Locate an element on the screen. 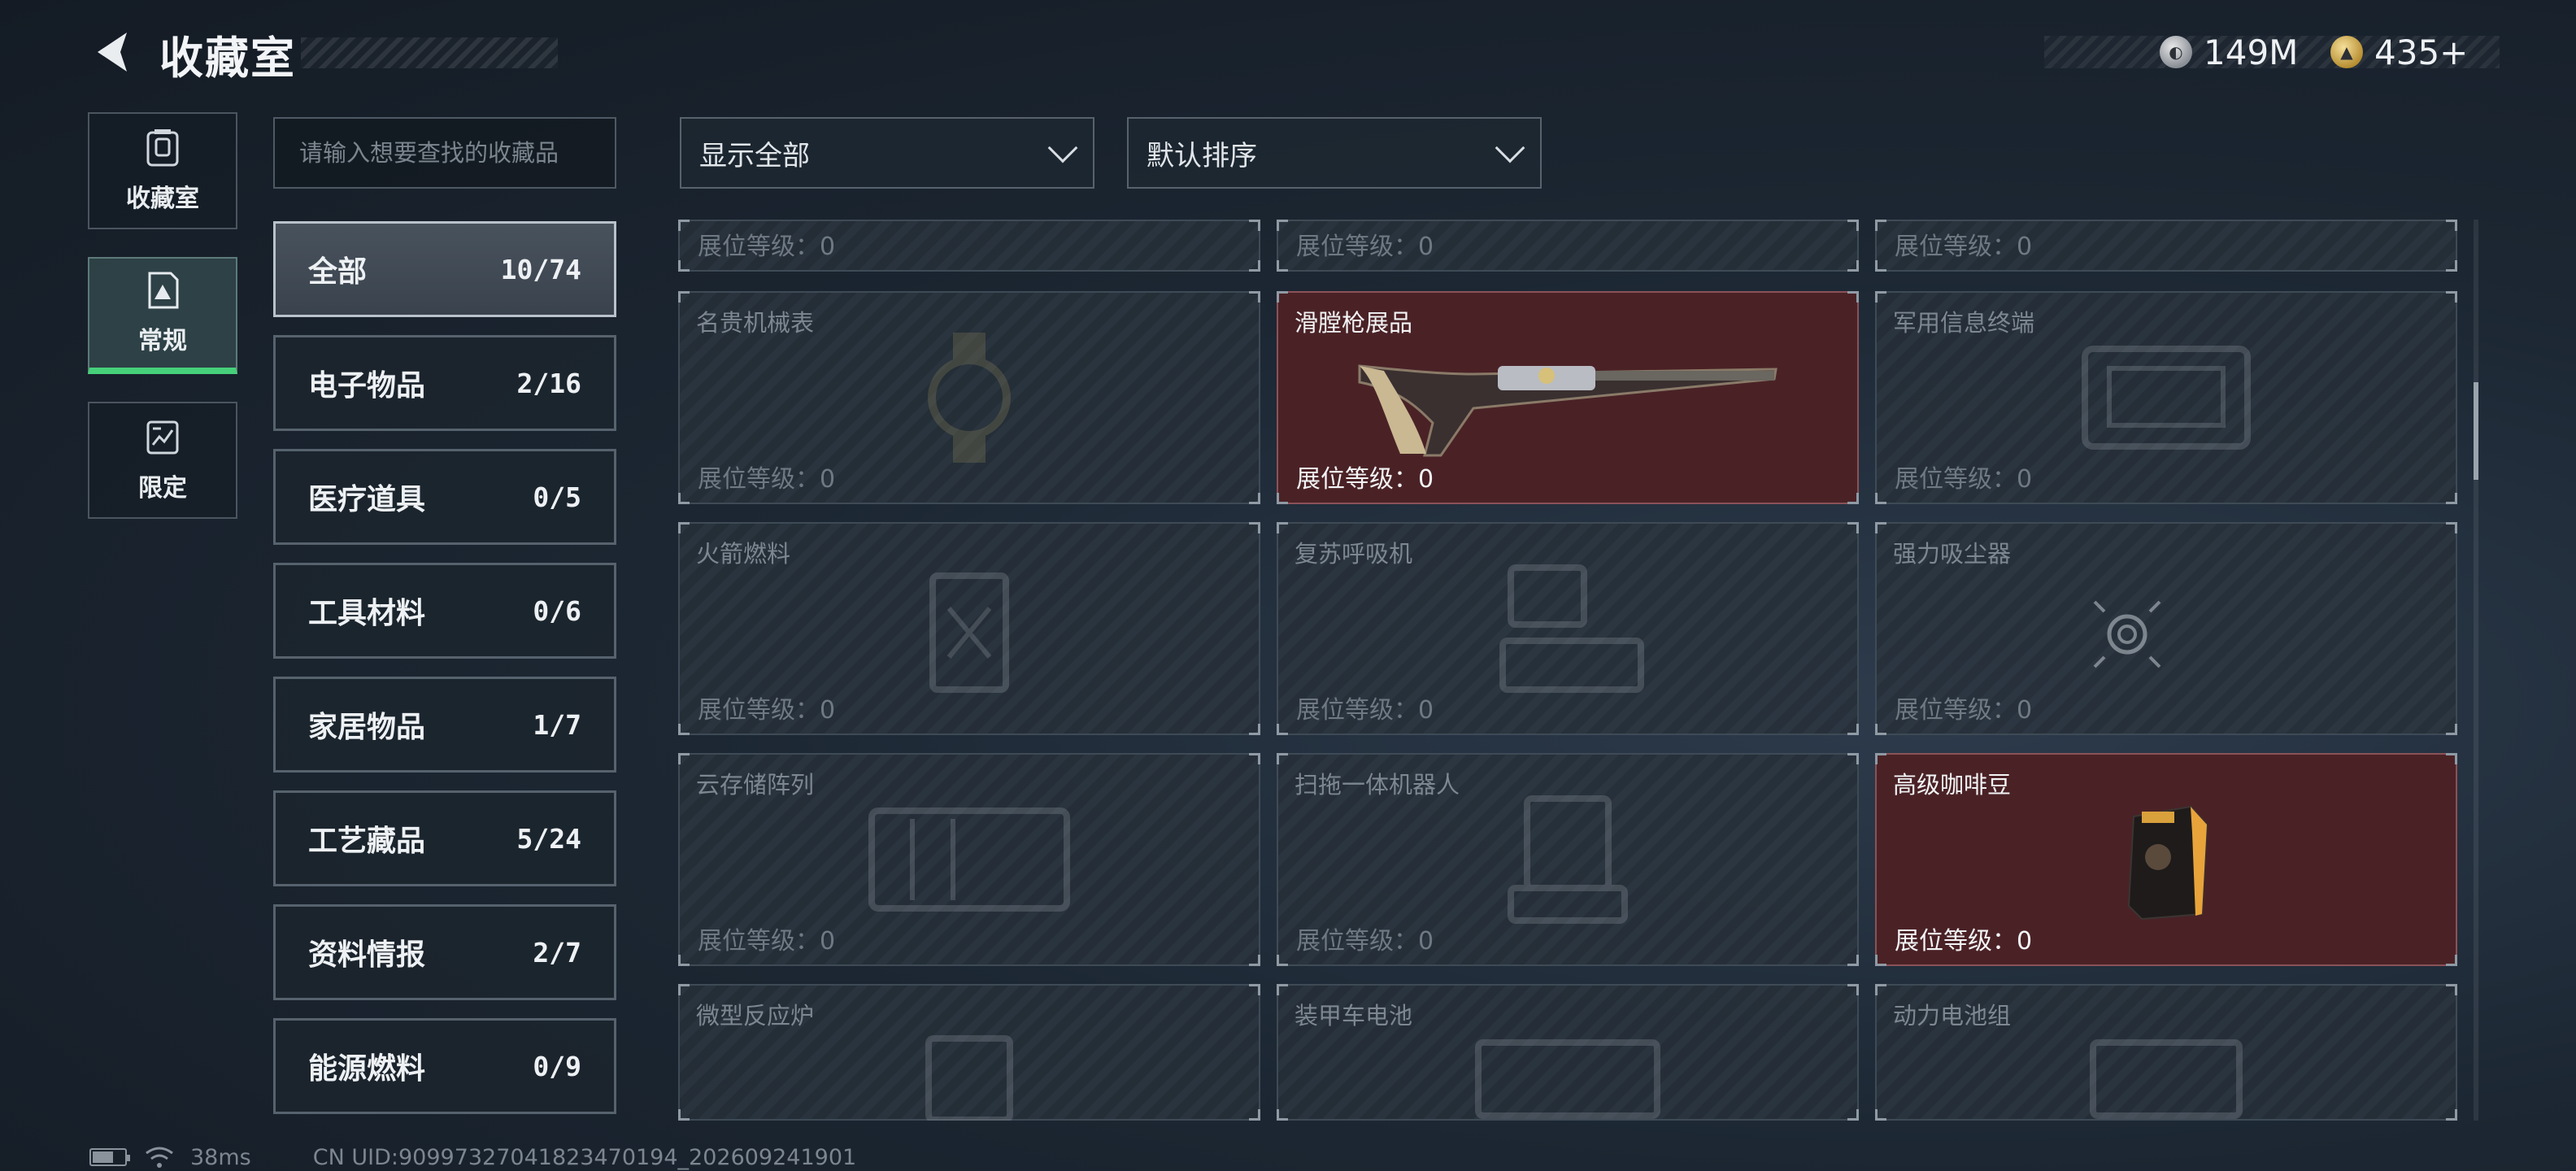  category-household: 家居物品 1/7 is located at coordinates (444, 725).